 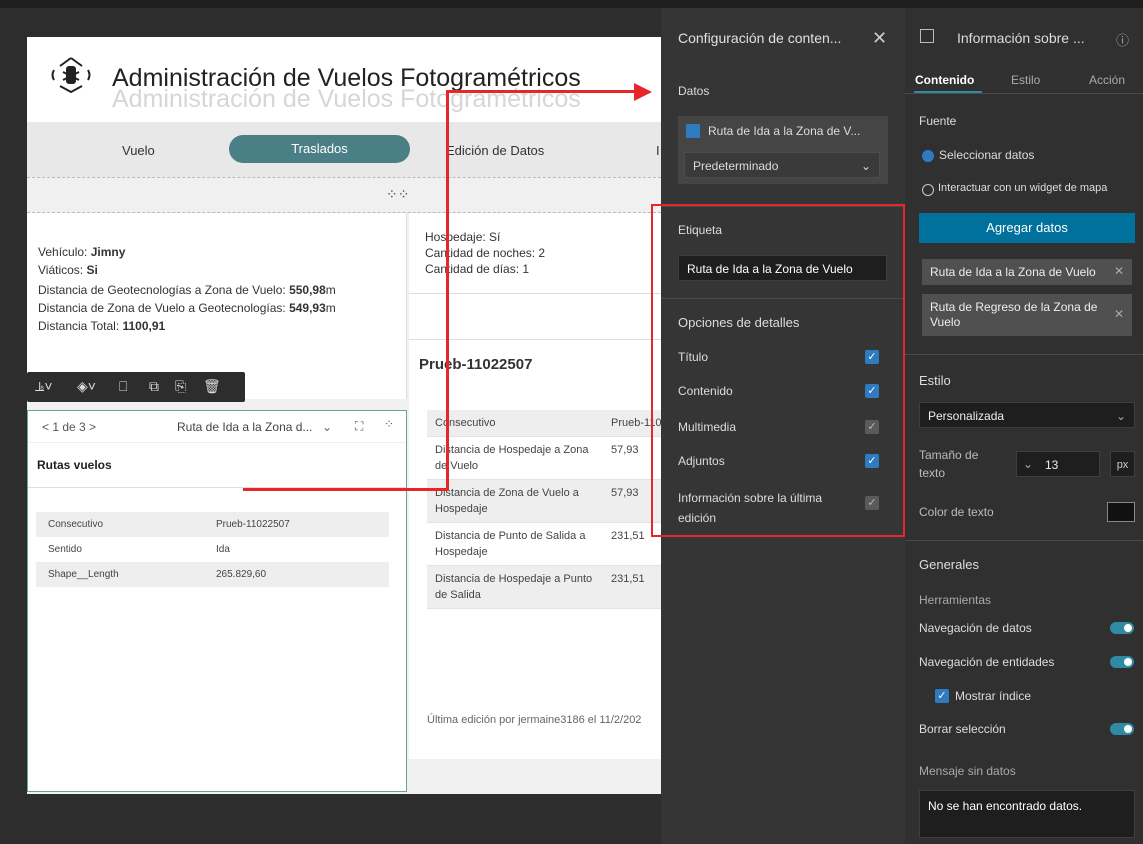 I want to click on chip-label: Ruta de Regreso de la Zona de Vuelo, so click(x=1014, y=314).